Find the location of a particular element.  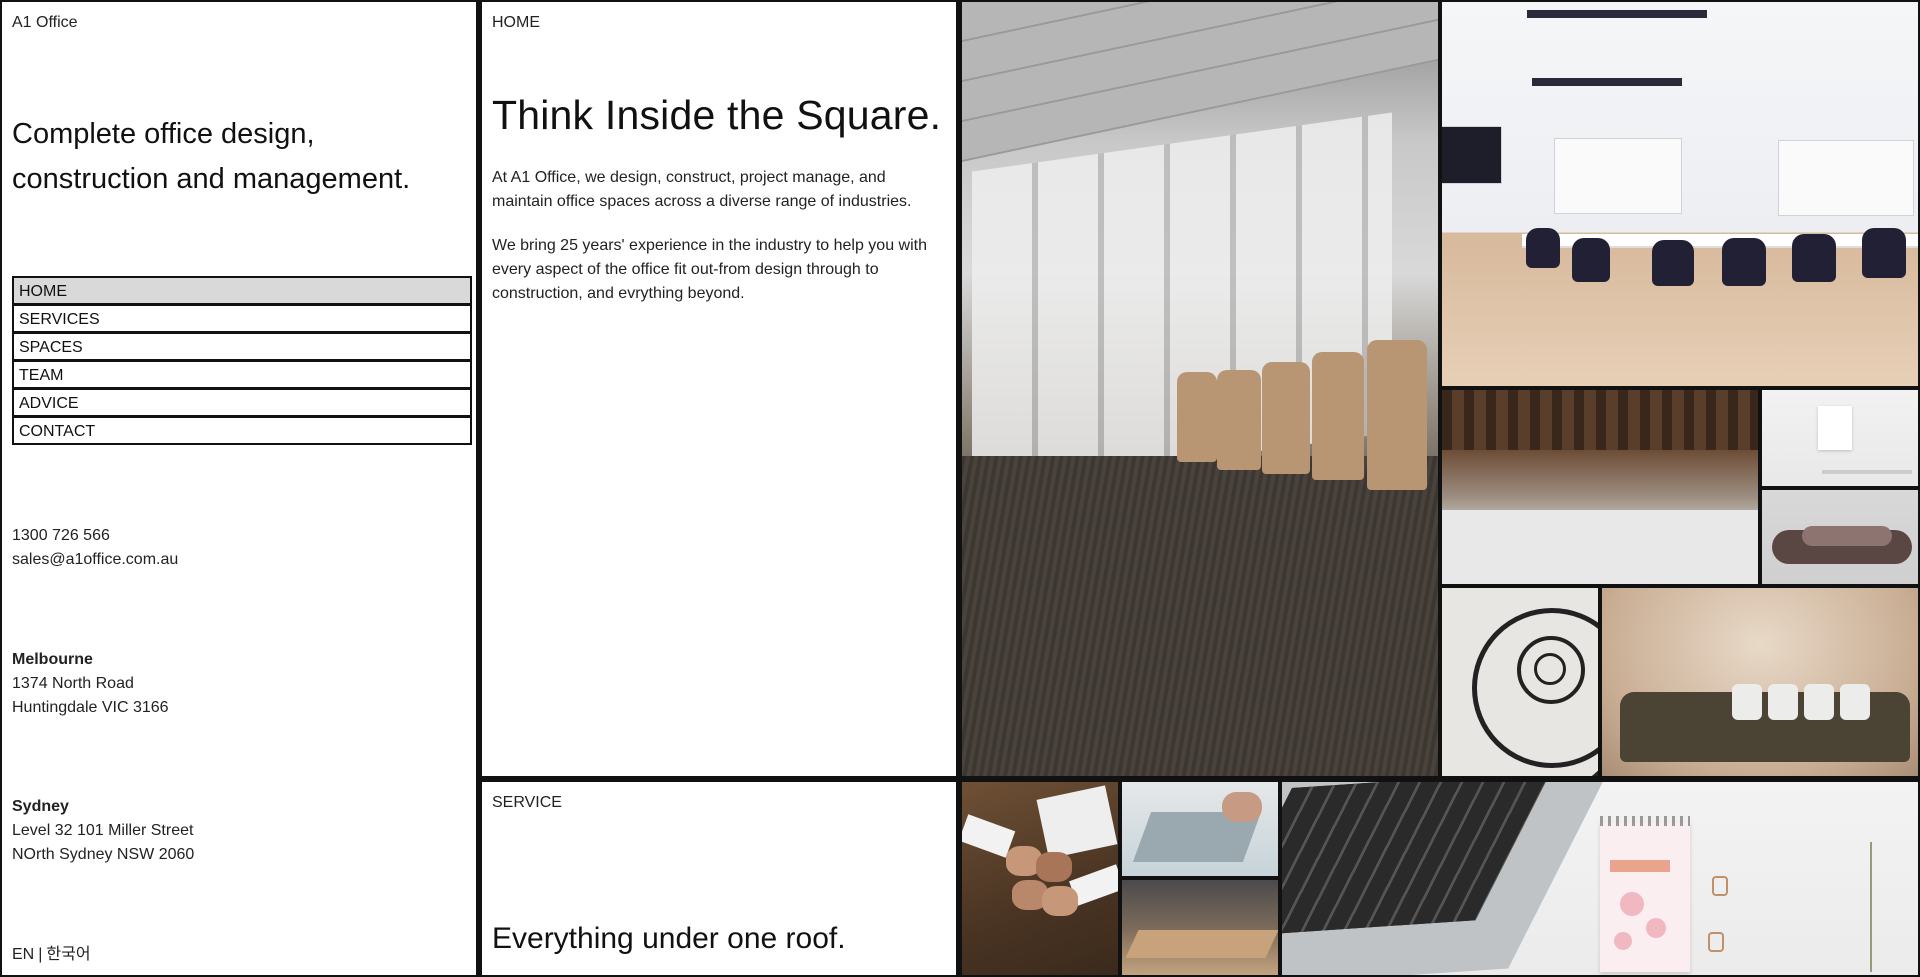

nav-item-team: TEAM is located at coordinates (242, 374).